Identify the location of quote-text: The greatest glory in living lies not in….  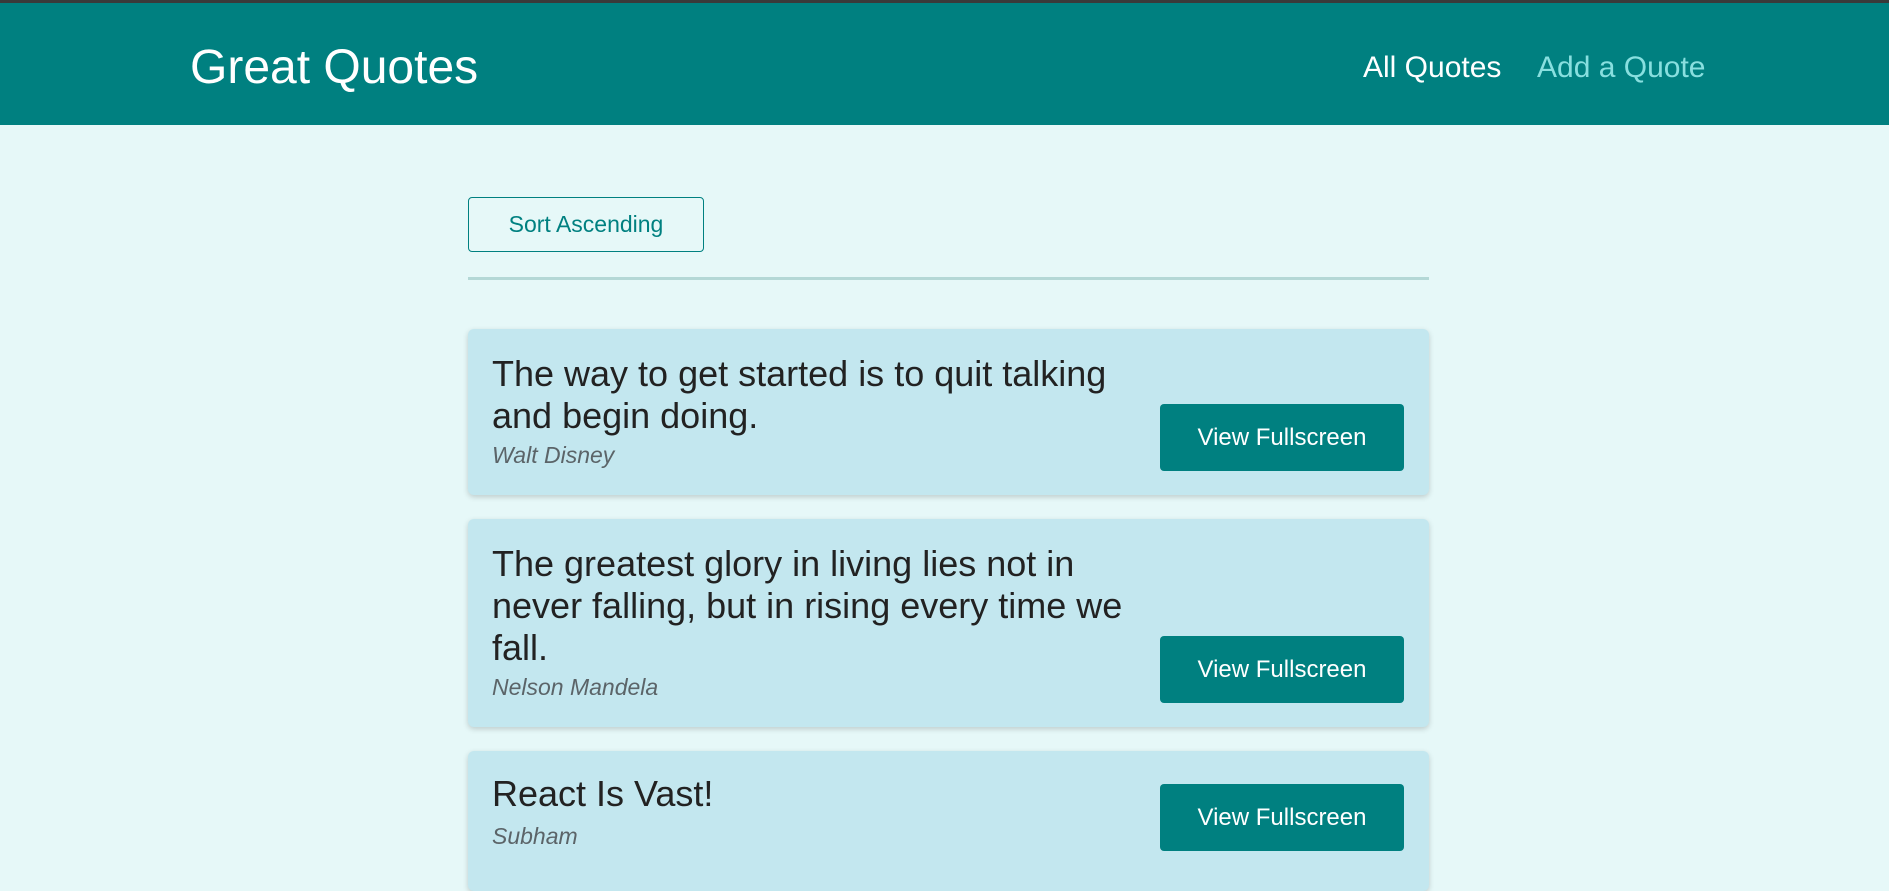
(807, 605).